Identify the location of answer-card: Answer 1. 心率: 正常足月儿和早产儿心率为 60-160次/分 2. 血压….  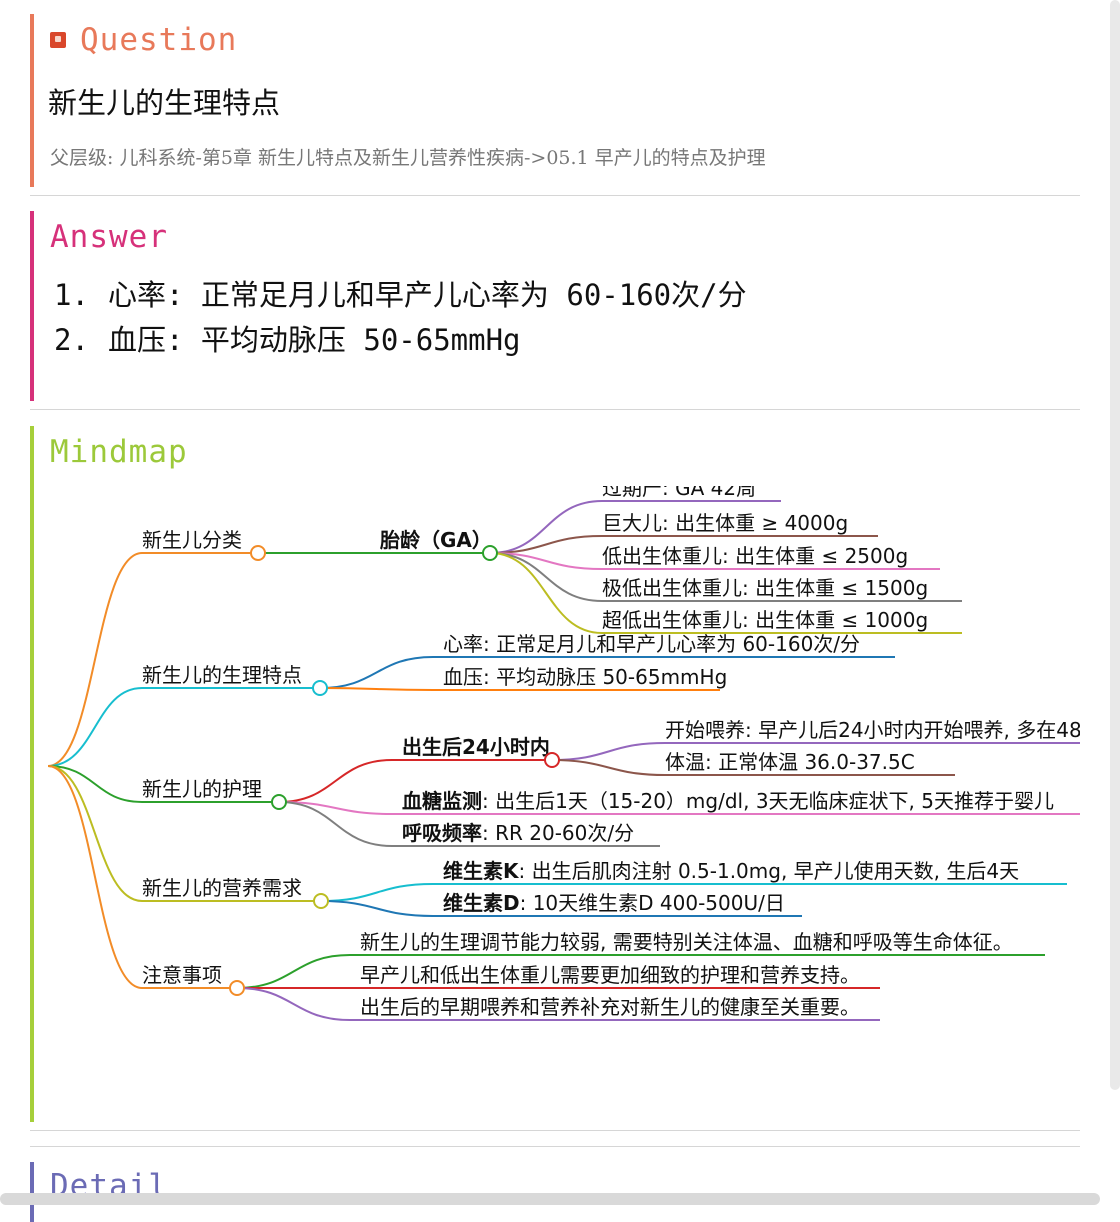
(555, 306).